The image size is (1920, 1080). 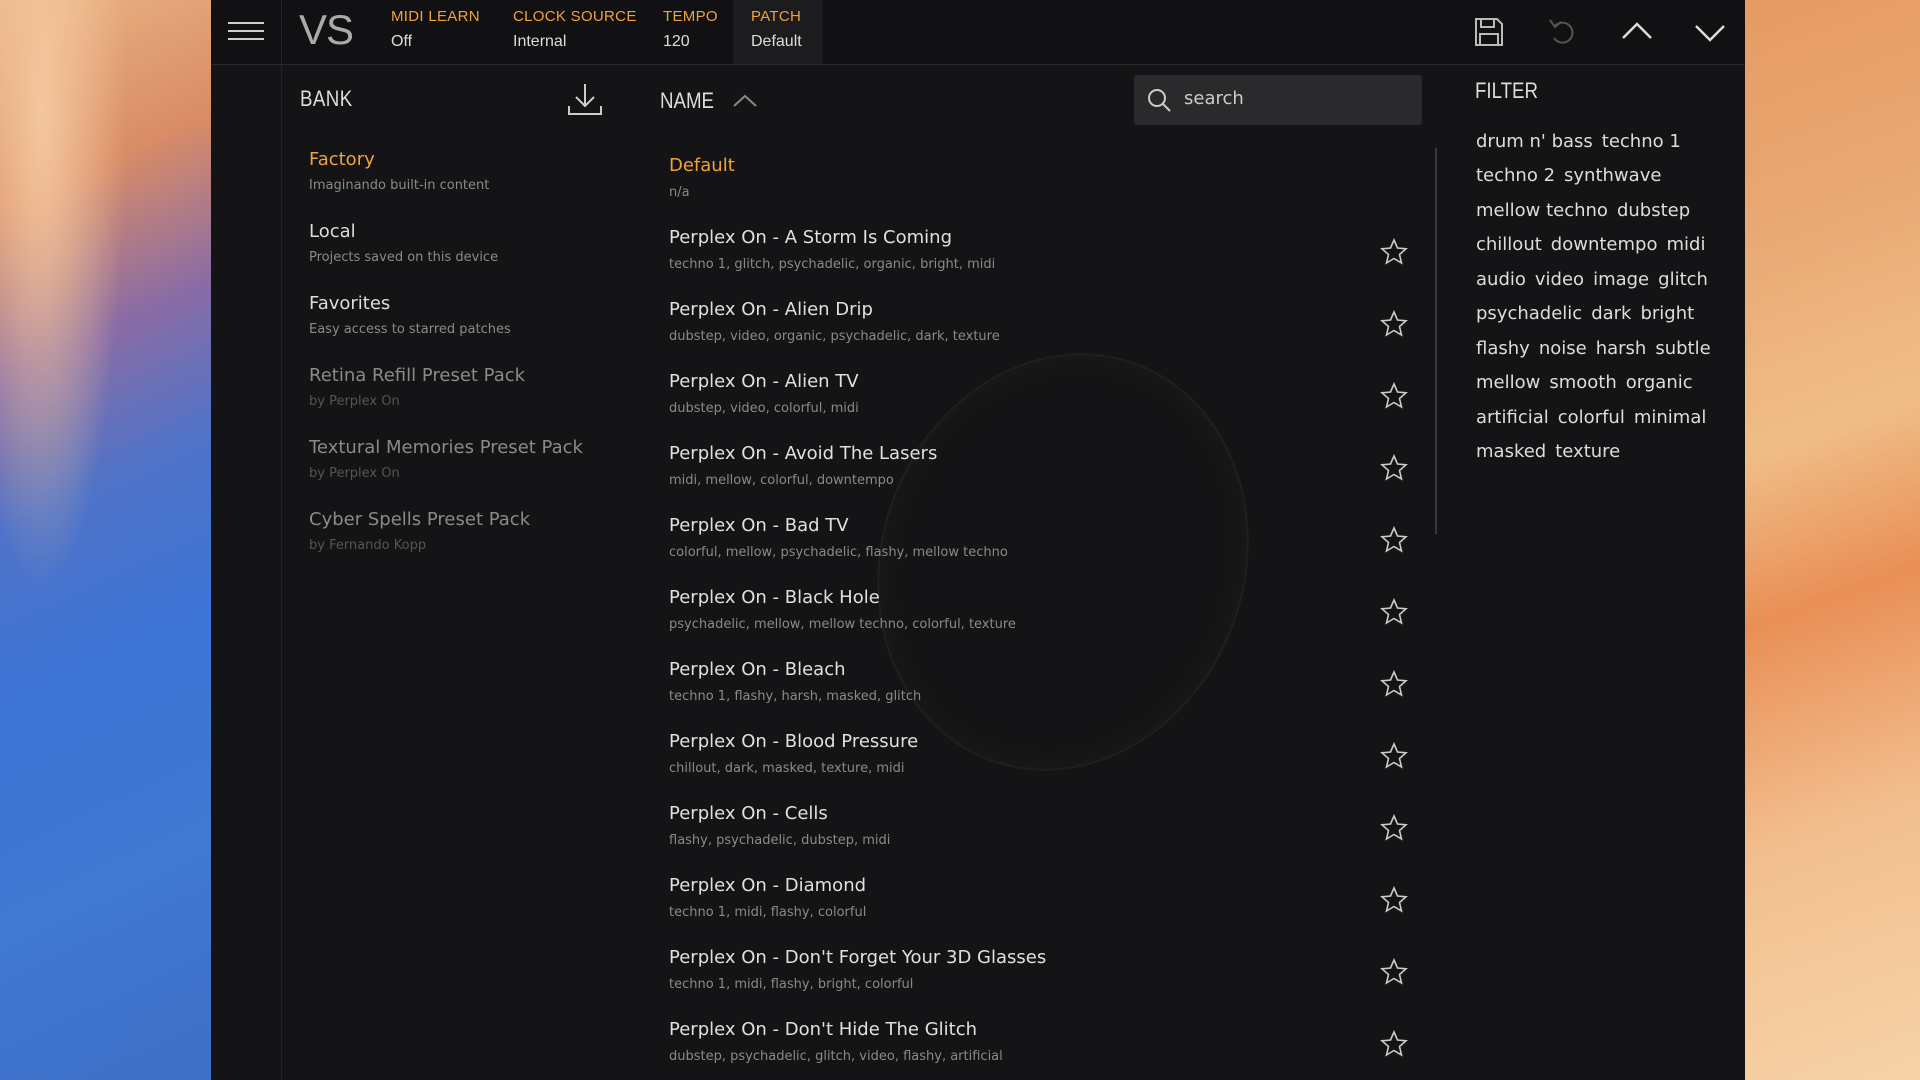 What do you see at coordinates (1670, 417) in the screenshot?
I see `filter-tag: minimal` at bounding box center [1670, 417].